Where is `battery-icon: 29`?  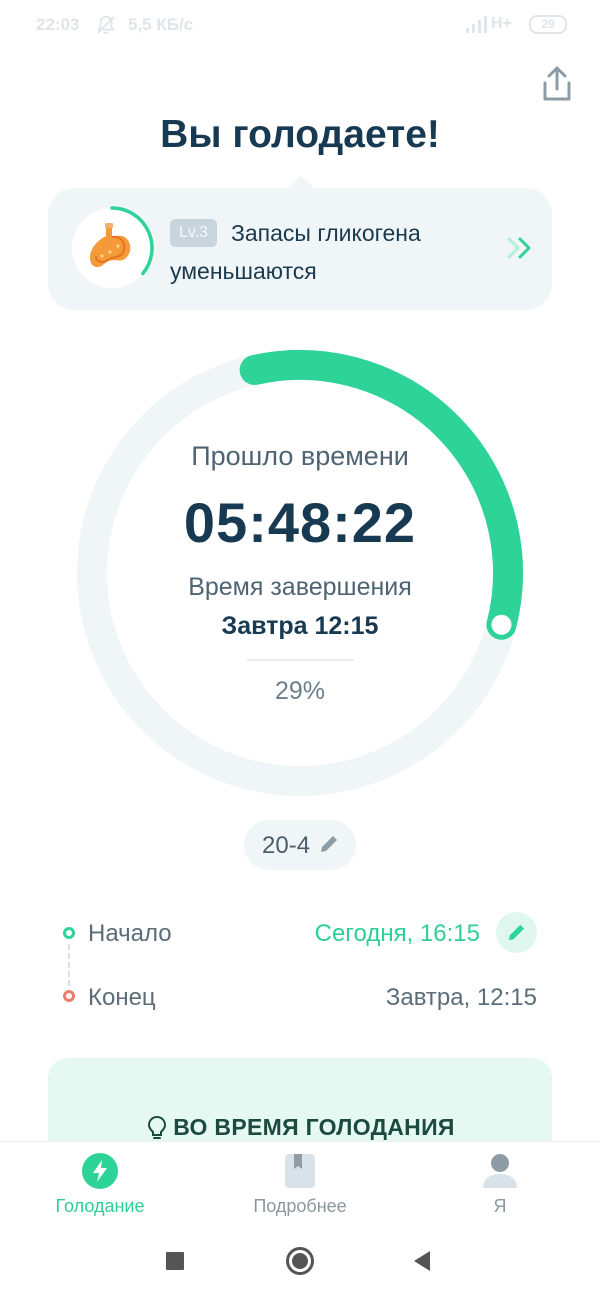
battery-icon: 29 is located at coordinates (548, 24).